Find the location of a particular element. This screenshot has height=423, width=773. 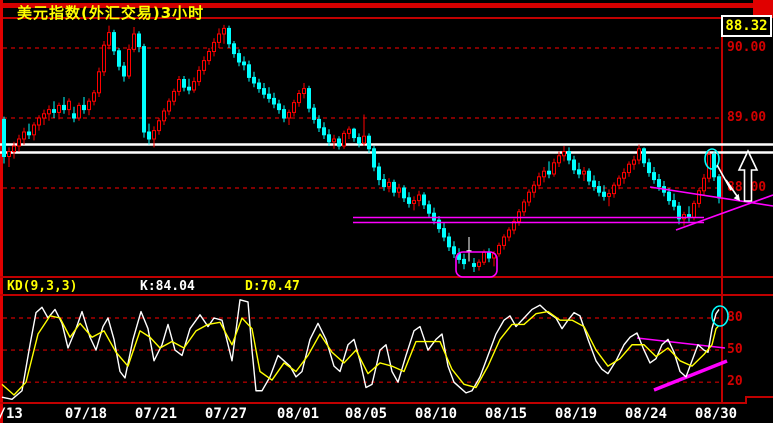

latest-price-box: 88.32 is located at coordinates (746, 26).